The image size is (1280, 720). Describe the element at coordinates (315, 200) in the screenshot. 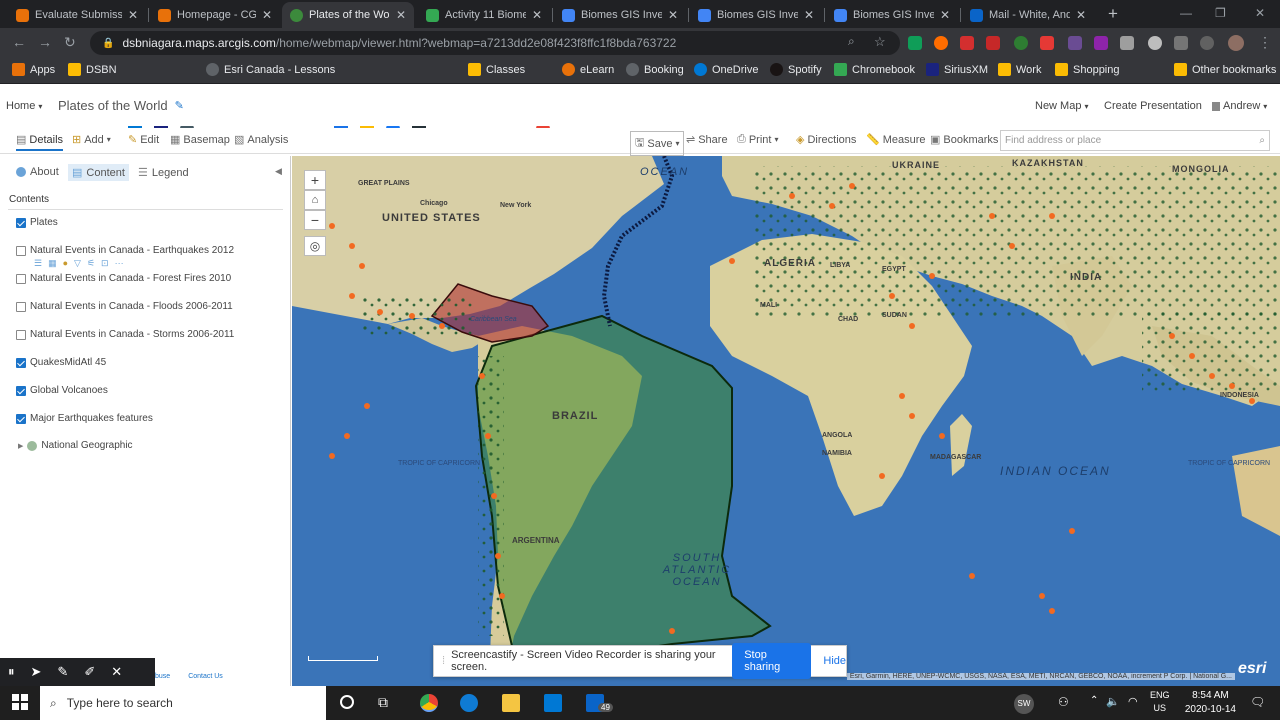

I see `home-extent-button: ⌂` at that location.